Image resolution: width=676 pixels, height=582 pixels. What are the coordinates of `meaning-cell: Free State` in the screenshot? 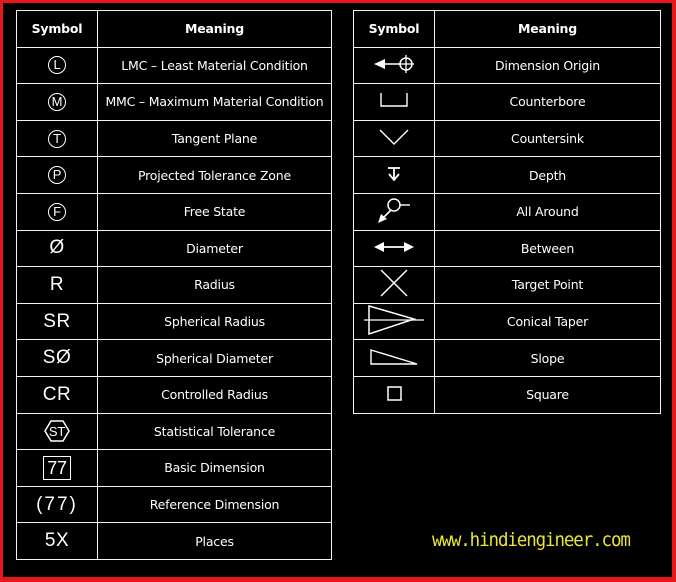 It's located at (214, 211).